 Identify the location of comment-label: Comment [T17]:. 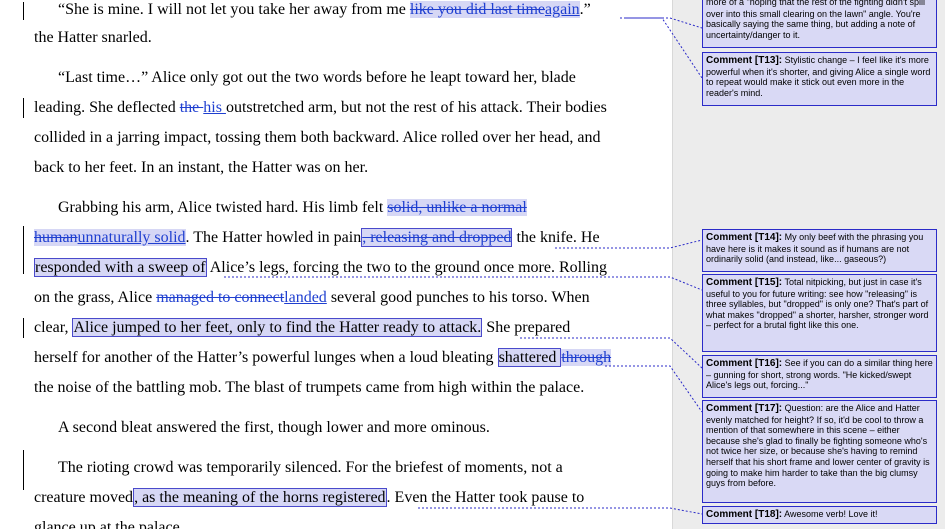
(744, 408).